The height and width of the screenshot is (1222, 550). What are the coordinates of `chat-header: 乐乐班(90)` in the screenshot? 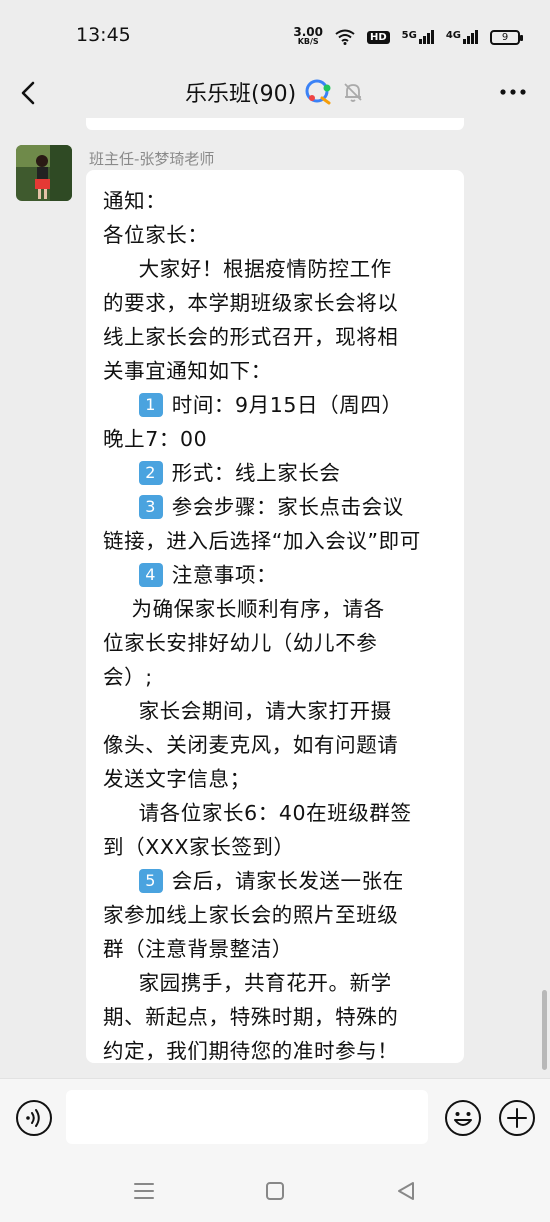 It's located at (275, 97).